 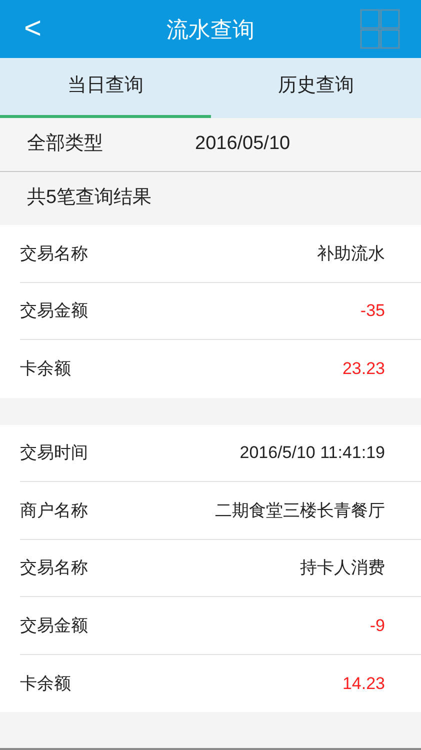 I want to click on field-value: 2016/5/10 11:41:19, so click(x=312, y=453).